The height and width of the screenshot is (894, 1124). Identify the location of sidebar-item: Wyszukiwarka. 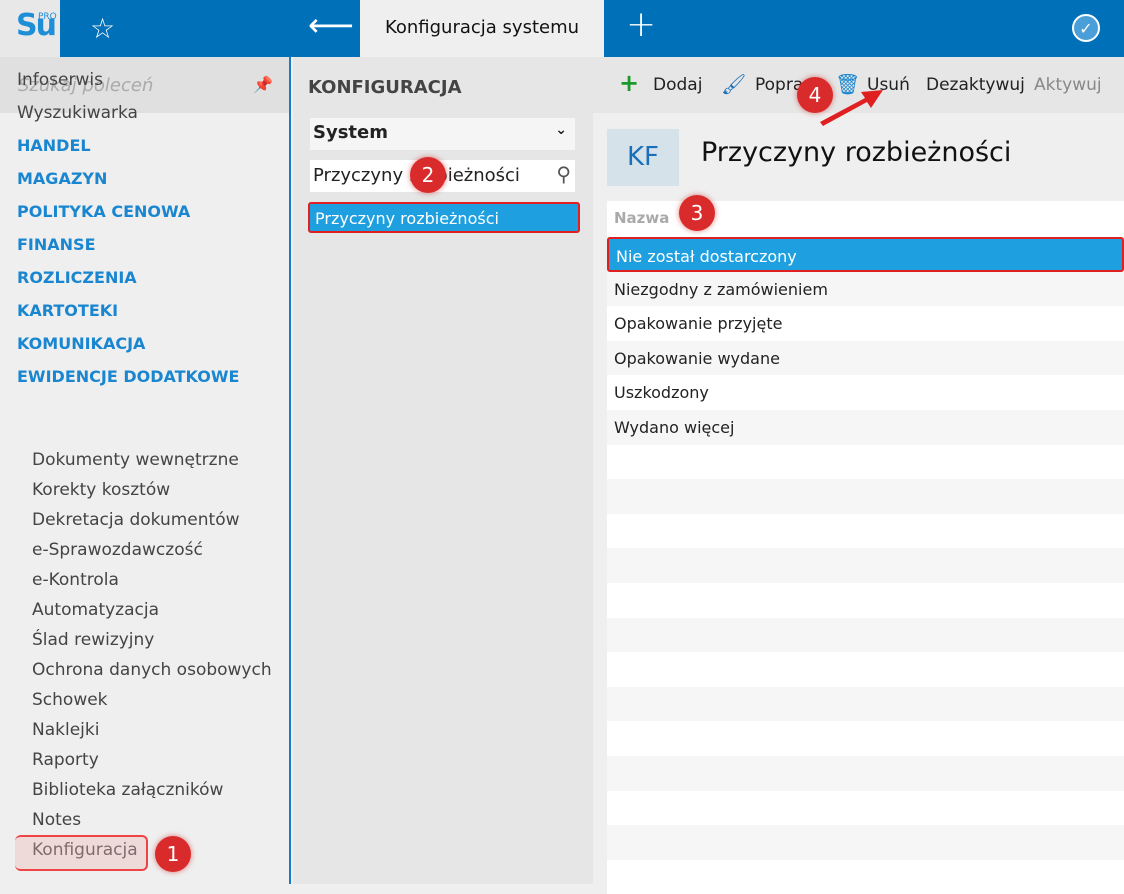
(77, 113).